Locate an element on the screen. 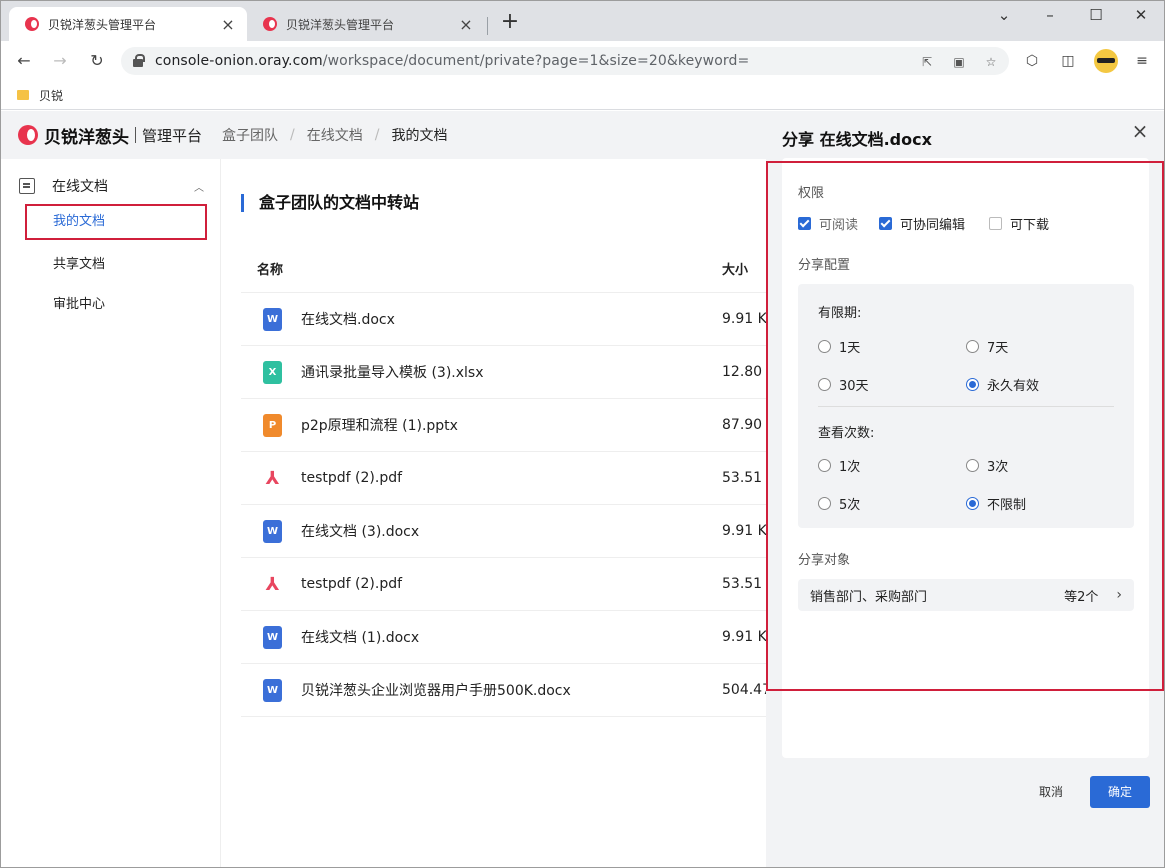 Image resolution: width=1165 pixels, height=868 pixels. ppt-file-icon: P is located at coordinates (272, 425).